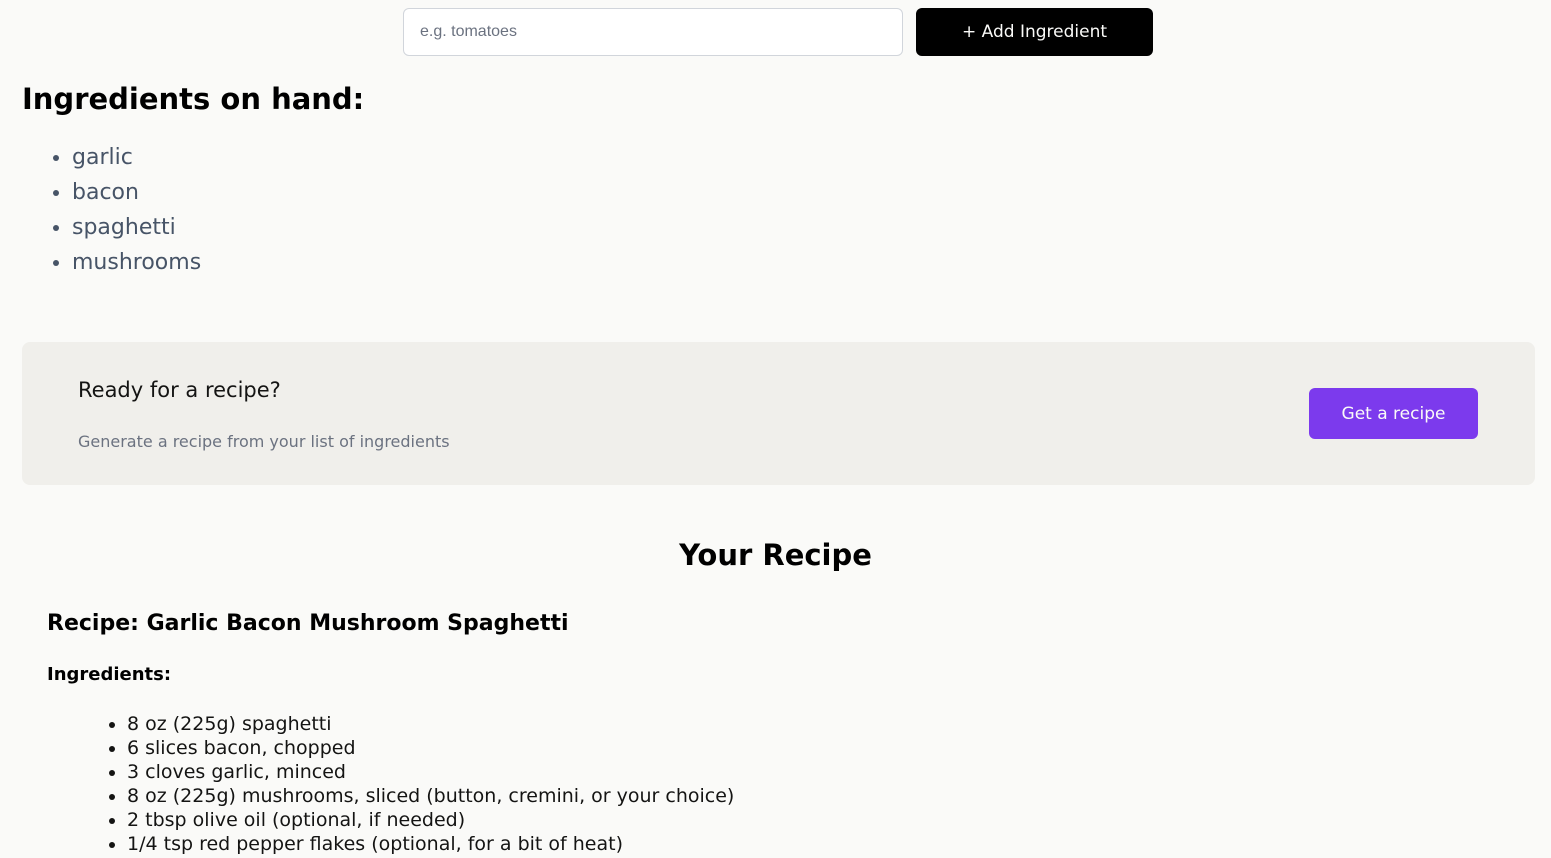 The width and height of the screenshot is (1551, 858). What do you see at coordinates (775, 555) in the screenshot?
I see `recipe-section-title: Your Recipe` at bounding box center [775, 555].